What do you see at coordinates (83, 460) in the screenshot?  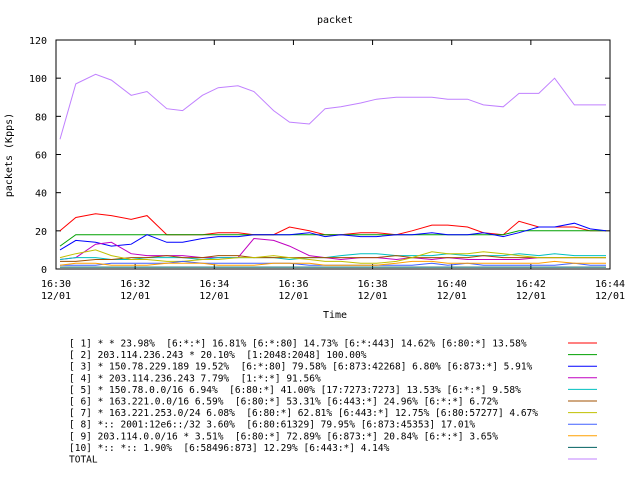 I see `legend-label-11: TOTAL` at bounding box center [83, 460].